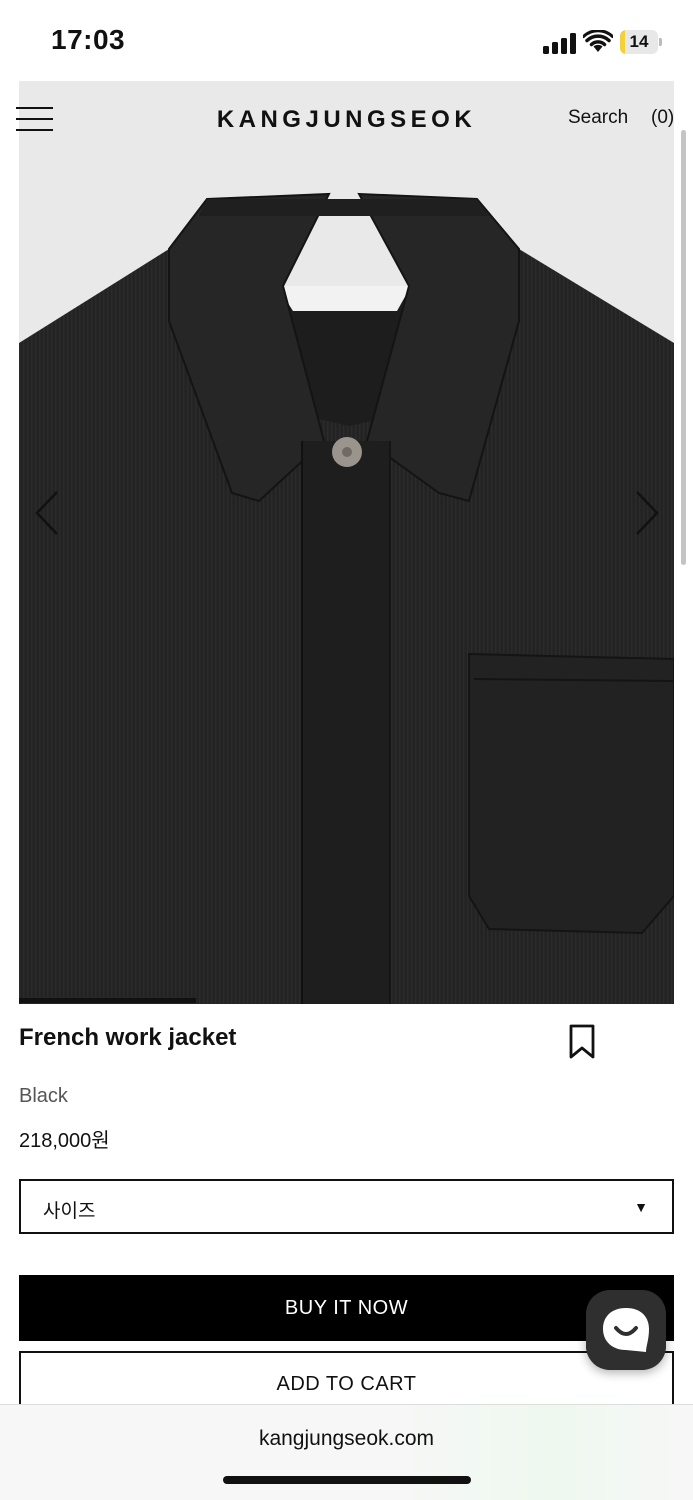 This screenshot has width=693, height=1500. Describe the element at coordinates (347, 1480) in the screenshot. I see `home-indicator` at that location.